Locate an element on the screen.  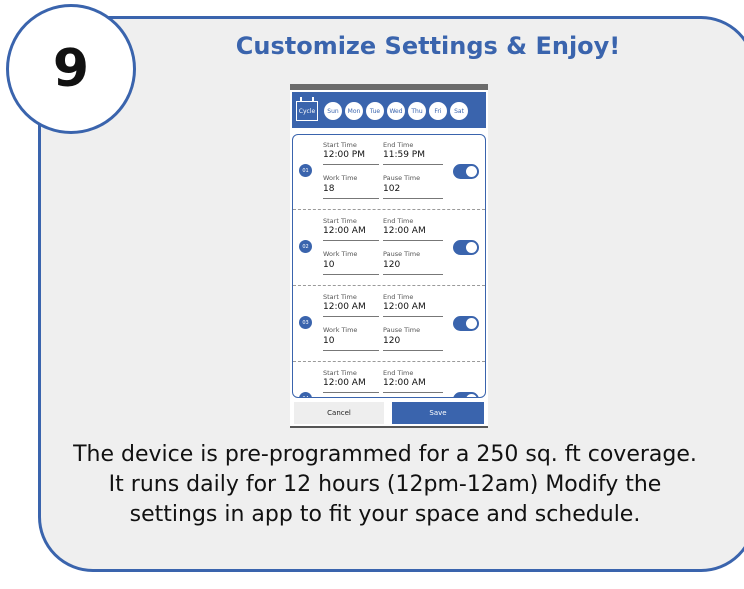
day-chip-mon: Mon is located at coordinates (354, 111).